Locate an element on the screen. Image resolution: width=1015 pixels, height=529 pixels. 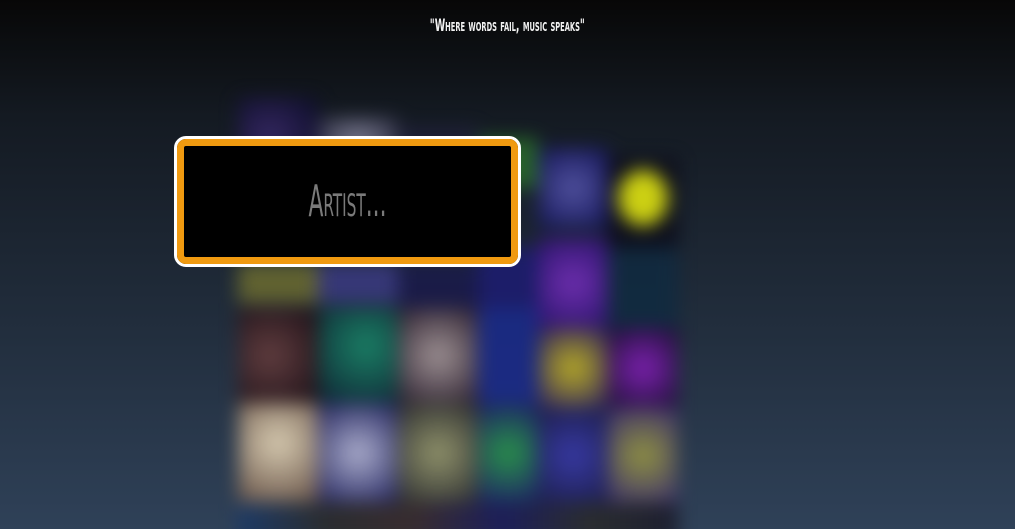
artist-search-frame is located at coordinates (347, 201).